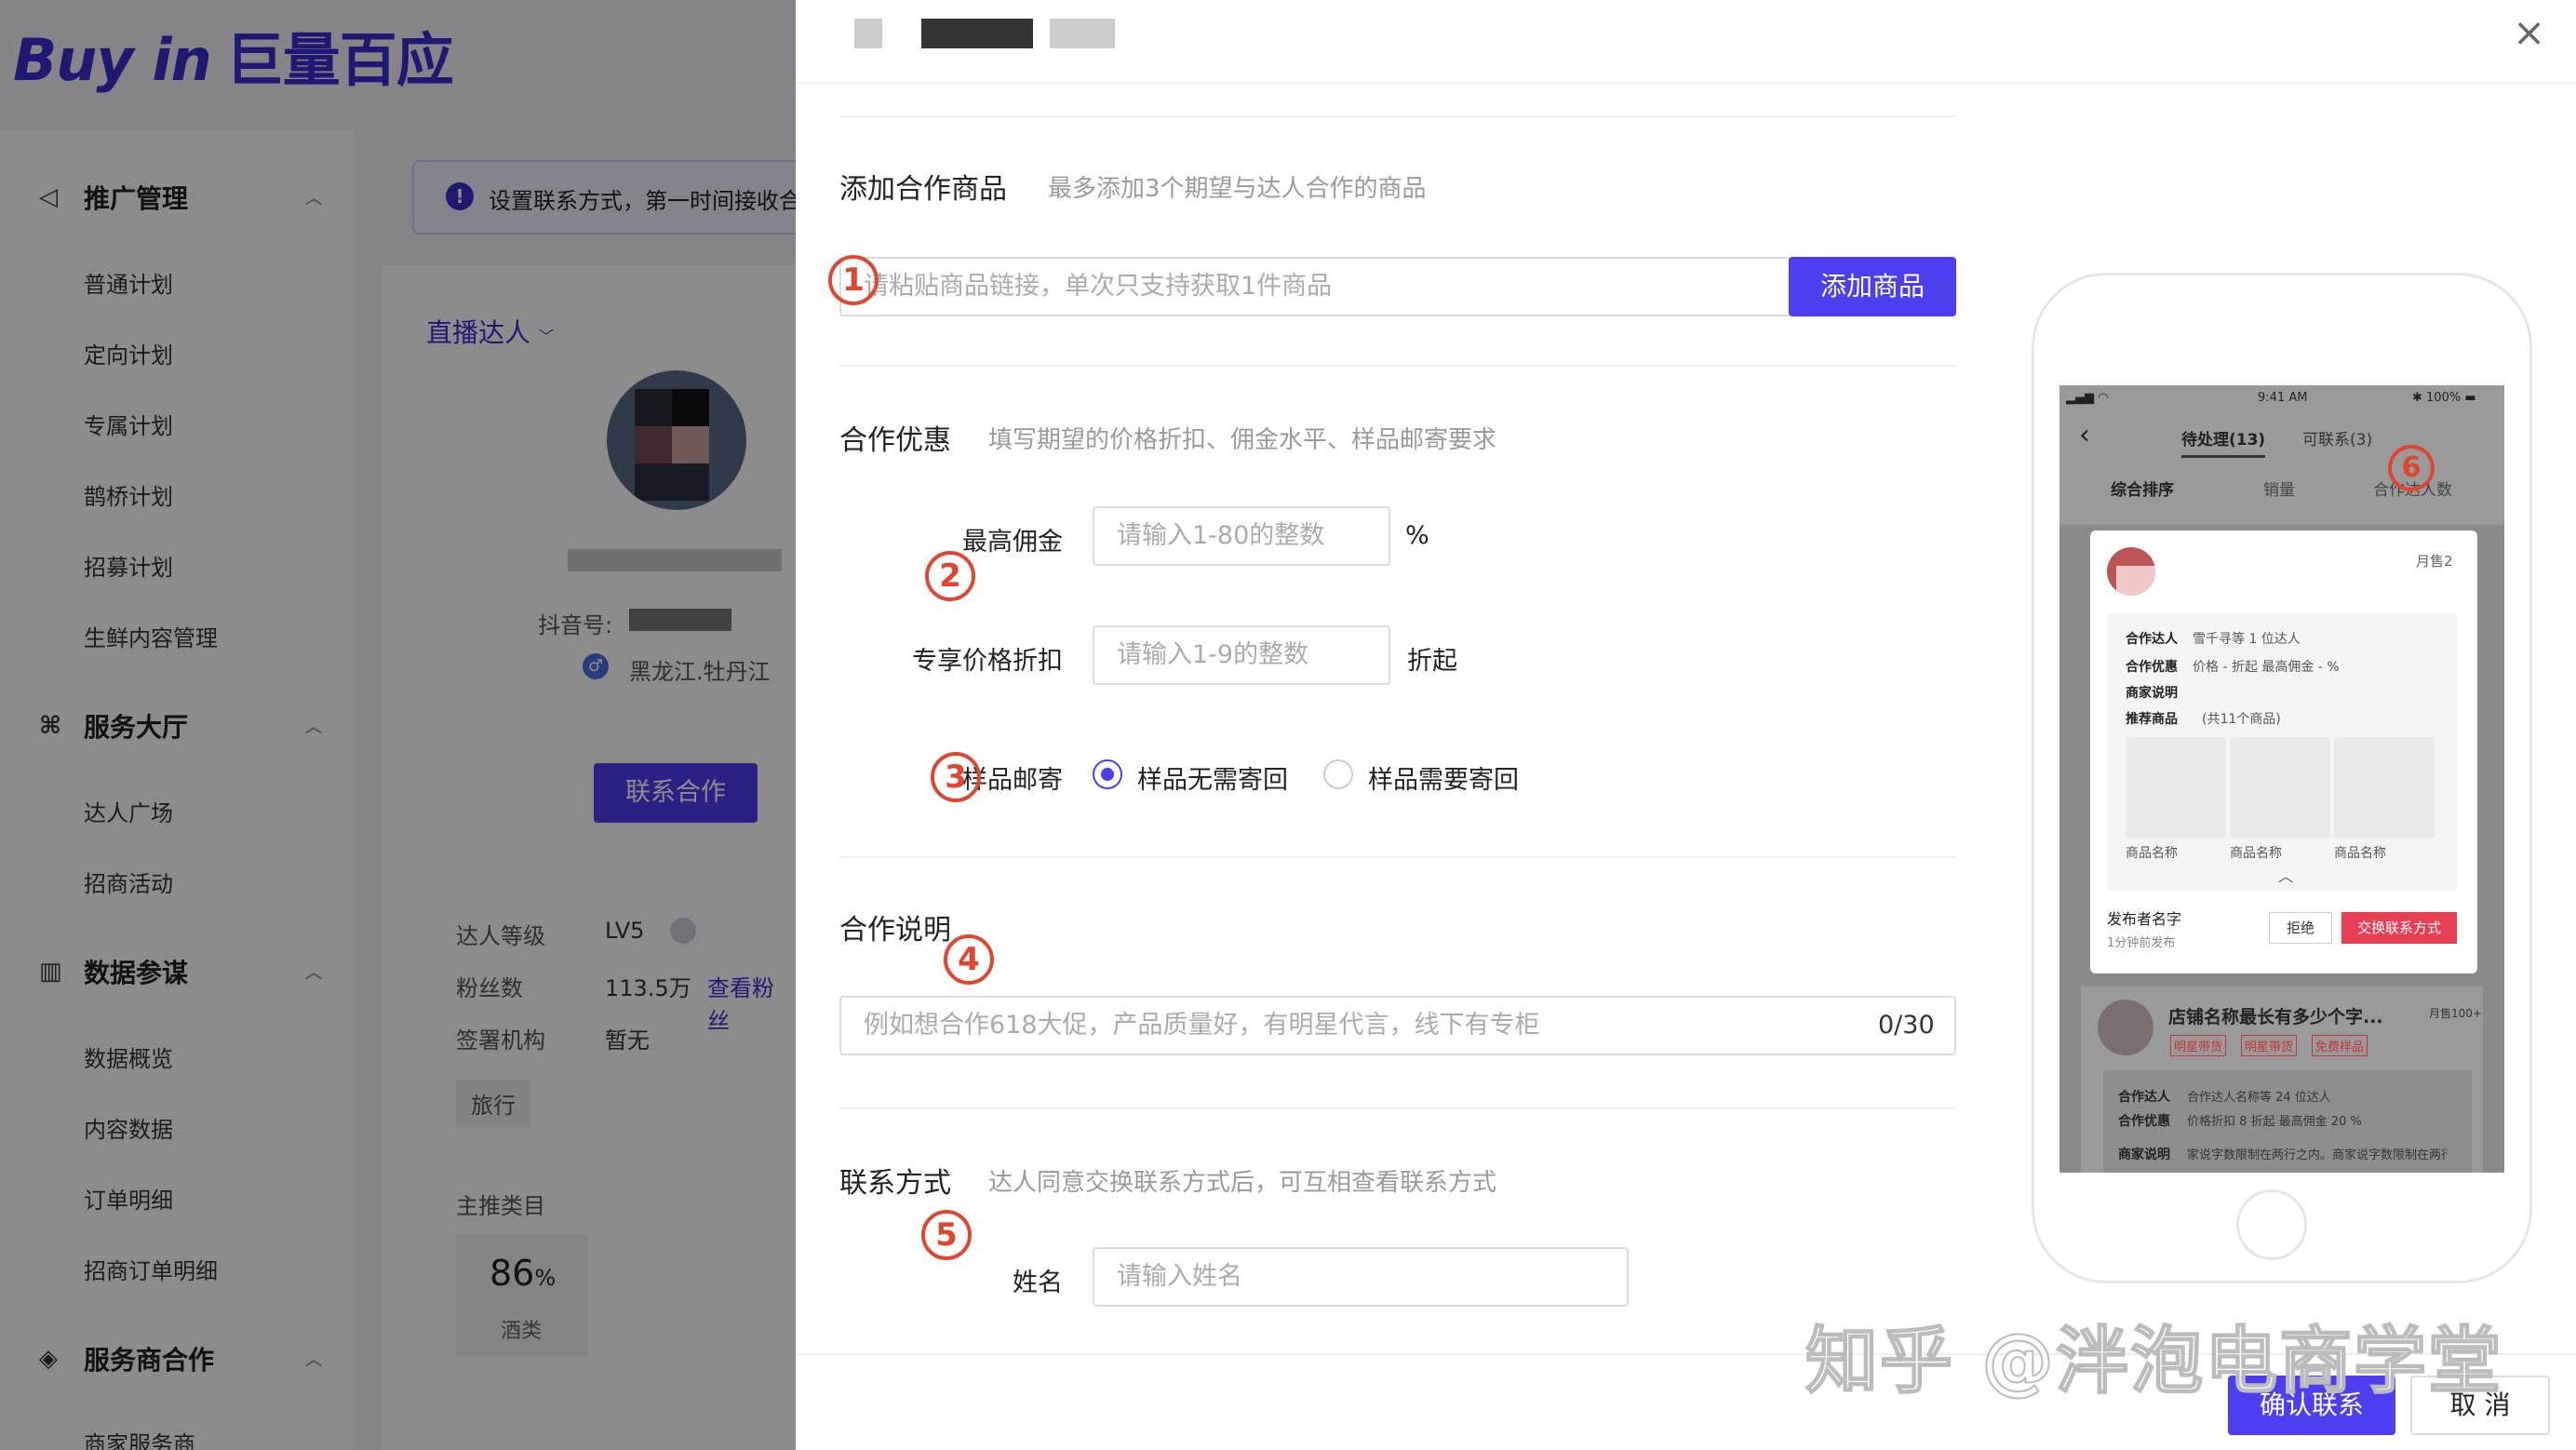  What do you see at coordinates (2455, 1014) in the screenshot?
I see `shop-monthly: 月售100+` at bounding box center [2455, 1014].